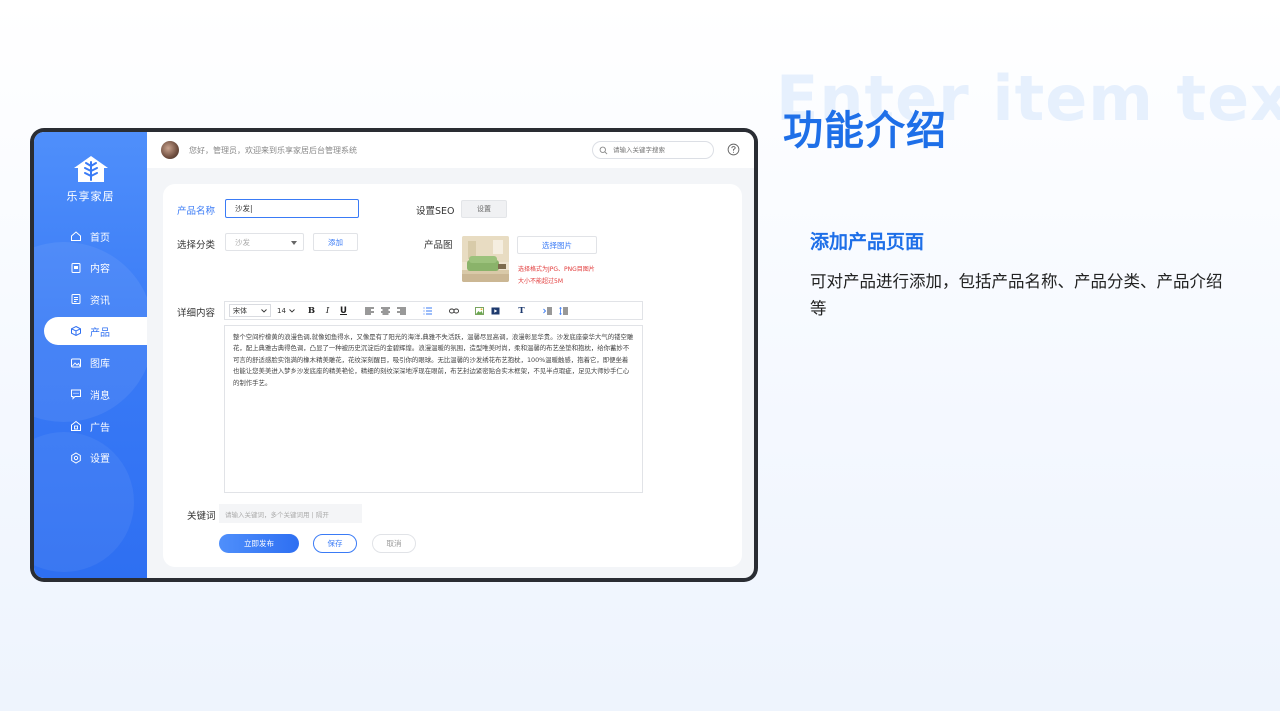 This screenshot has height=711, width=1280. Describe the element at coordinates (259, 543) in the screenshot. I see `publish-button: 立即发布` at that location.